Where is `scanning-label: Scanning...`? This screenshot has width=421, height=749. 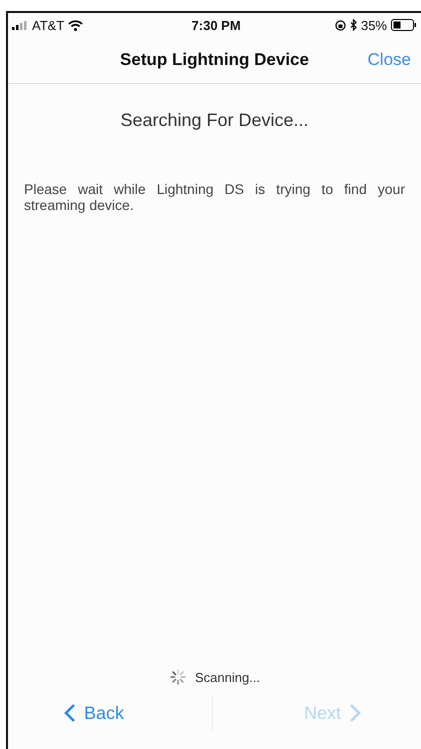 scanning-label: Scanning... is located at coordinates (227, 677).